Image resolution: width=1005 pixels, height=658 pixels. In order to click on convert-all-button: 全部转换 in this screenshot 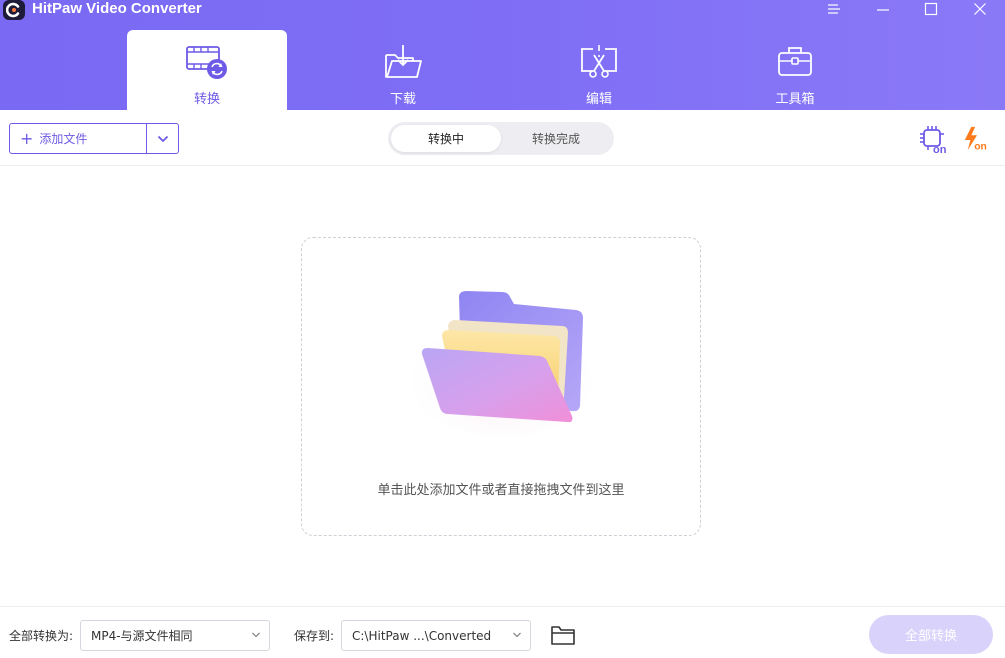, I will do `click(931, 634)`.